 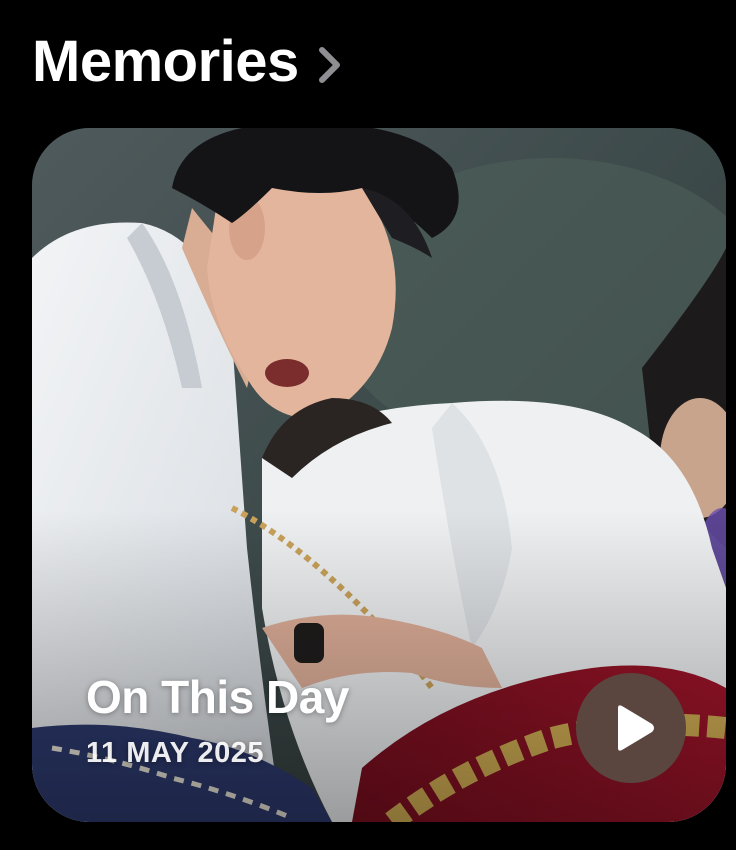 I want to click on chevron-right-icon, so click(x=330, y=62).